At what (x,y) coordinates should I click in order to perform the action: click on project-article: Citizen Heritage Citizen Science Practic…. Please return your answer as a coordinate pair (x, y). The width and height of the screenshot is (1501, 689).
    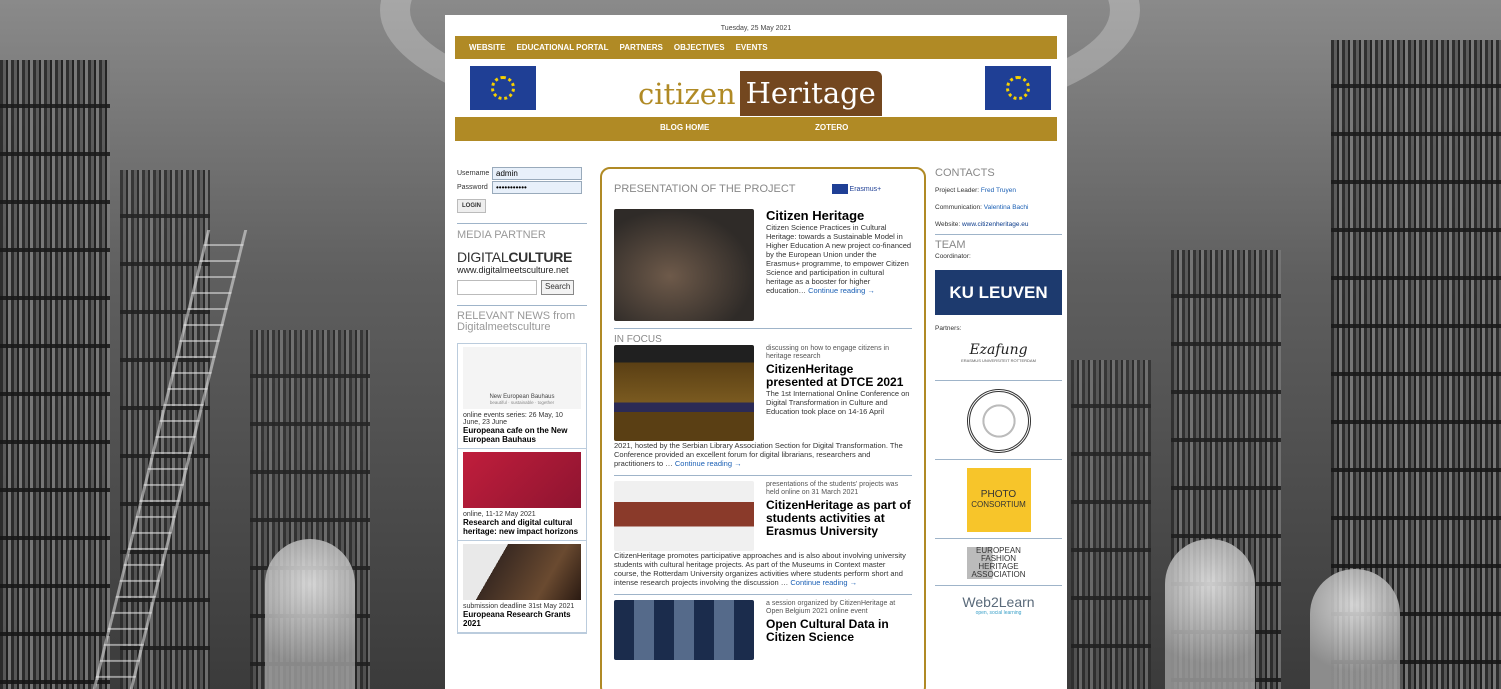
    Looking at the image, I should click on (763, 265).